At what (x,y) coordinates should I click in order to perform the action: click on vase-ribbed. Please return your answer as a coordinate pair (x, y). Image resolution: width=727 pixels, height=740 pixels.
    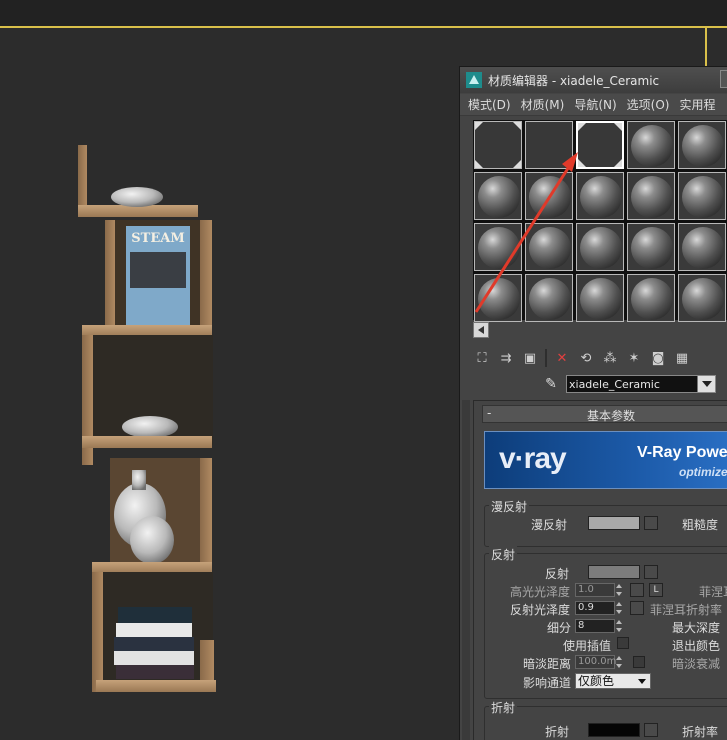
    Looking at the image, I should click on (152, 540).